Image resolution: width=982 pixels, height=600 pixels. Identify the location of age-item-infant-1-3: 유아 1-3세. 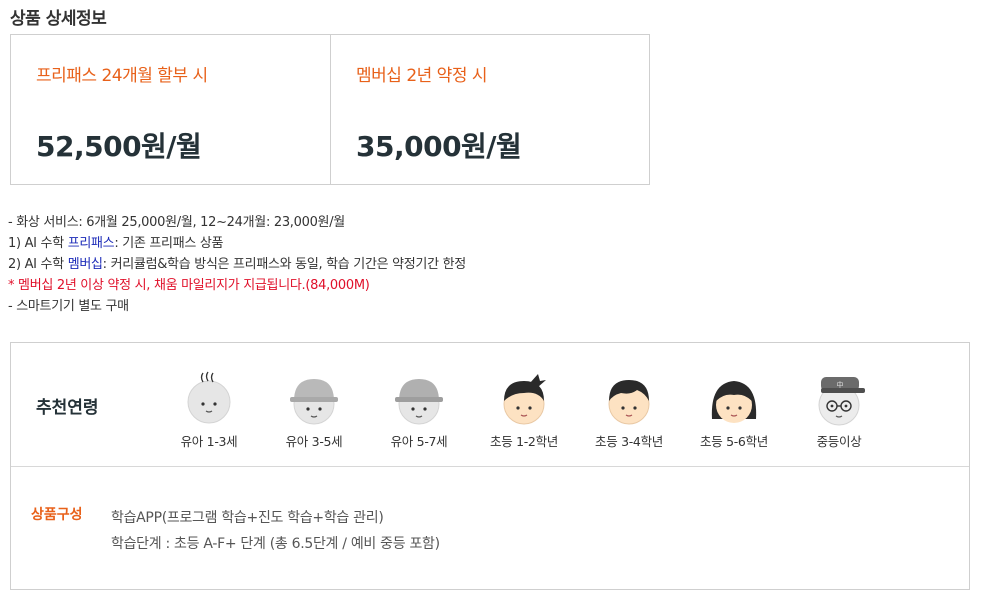
(209, 410).